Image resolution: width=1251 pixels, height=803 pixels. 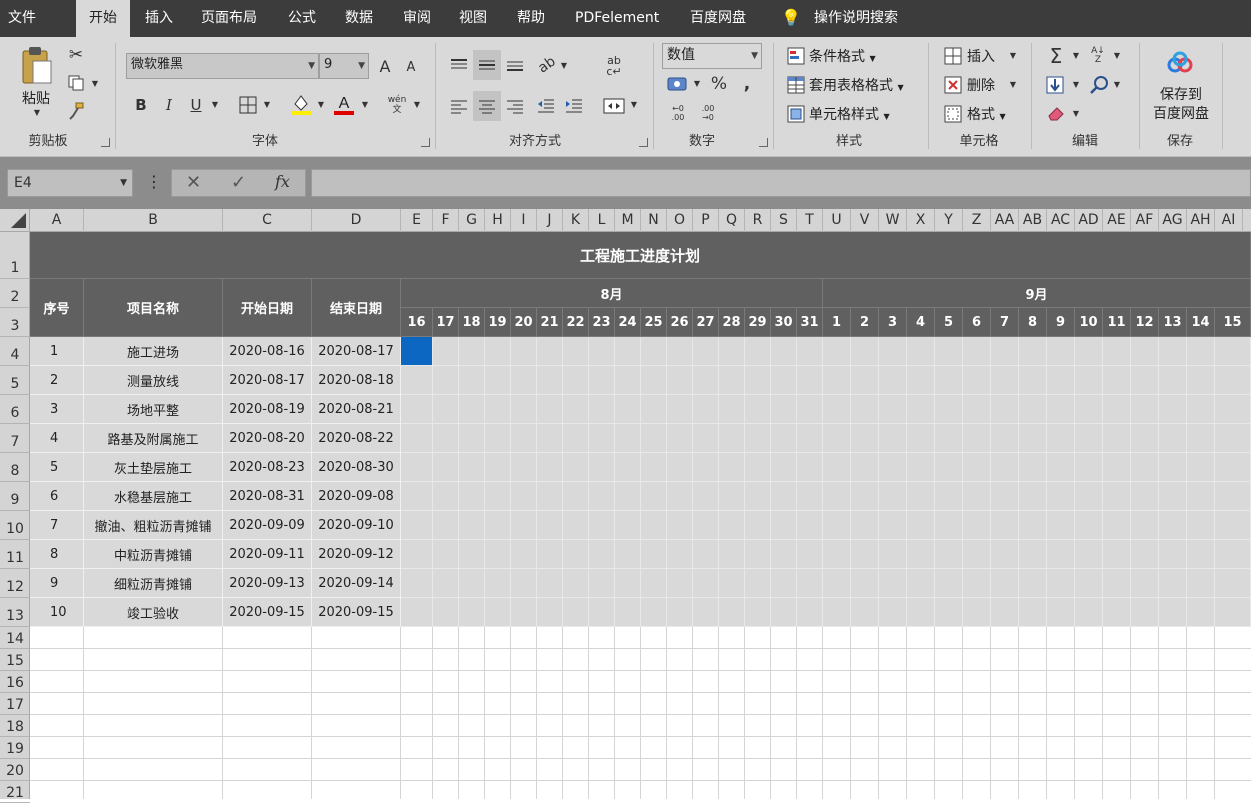 What do you see at coordinates (459, 106) in the screenshot?
I see `align-left-icon` at bounding box center [459, 106].